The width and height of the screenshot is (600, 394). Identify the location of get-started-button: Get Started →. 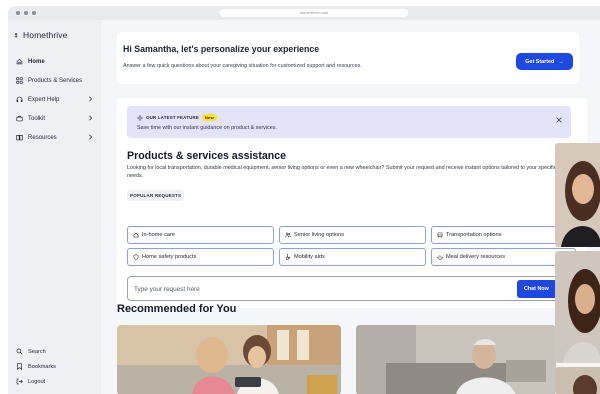
(544, 61).